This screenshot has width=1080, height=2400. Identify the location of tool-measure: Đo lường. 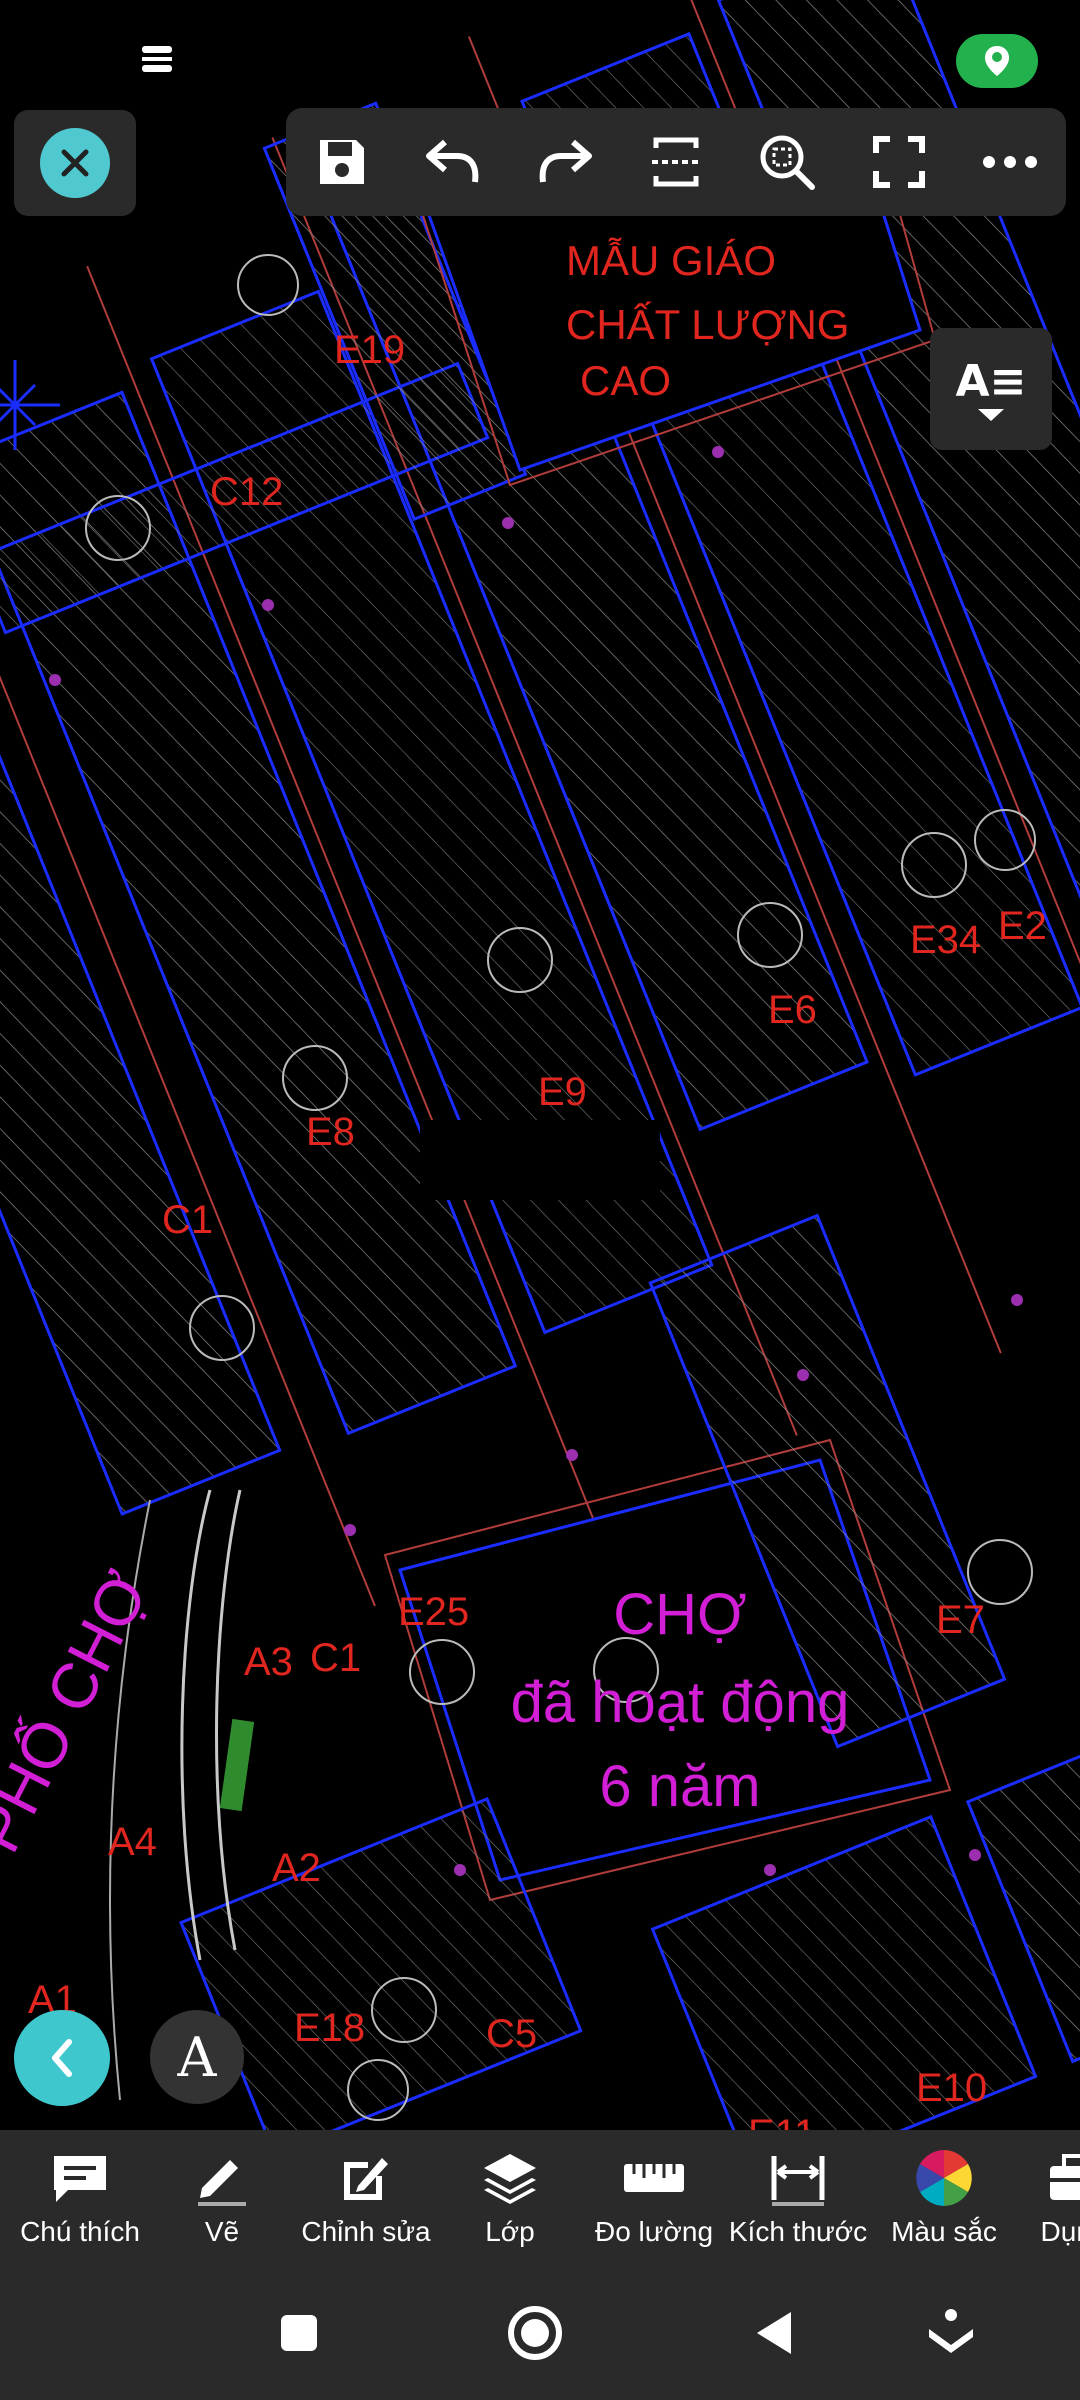
(654, 2198).